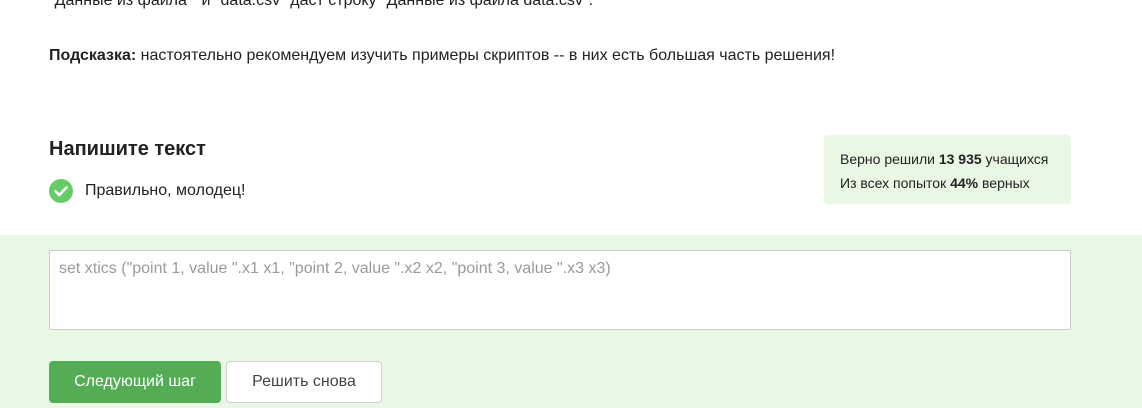  I want to click on solved-count: 13 935, so click(960, 159).